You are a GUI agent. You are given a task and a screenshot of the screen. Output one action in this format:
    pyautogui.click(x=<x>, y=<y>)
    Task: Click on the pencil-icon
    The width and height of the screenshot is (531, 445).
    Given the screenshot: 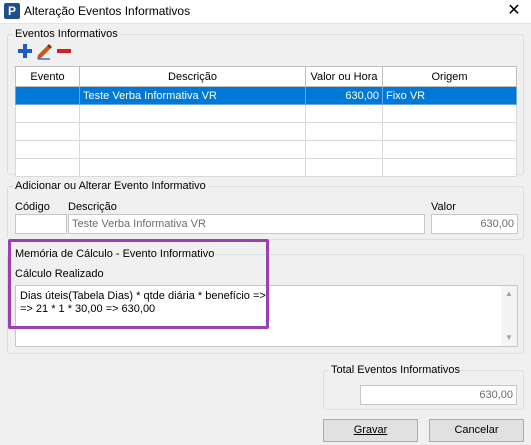 What is the action you would take?
    pyautogui.click(x=44, y=52)
    